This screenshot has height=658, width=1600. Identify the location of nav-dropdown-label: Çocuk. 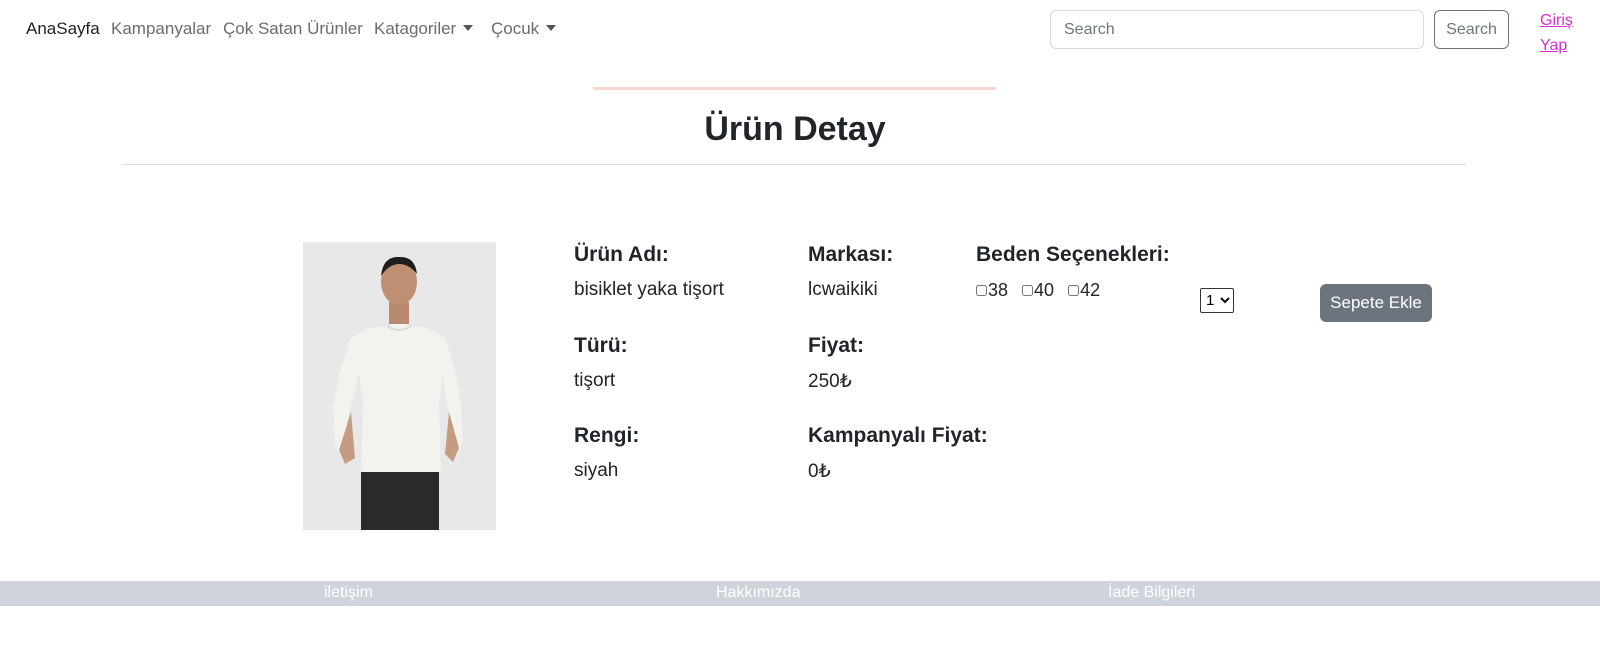
(515, 28).